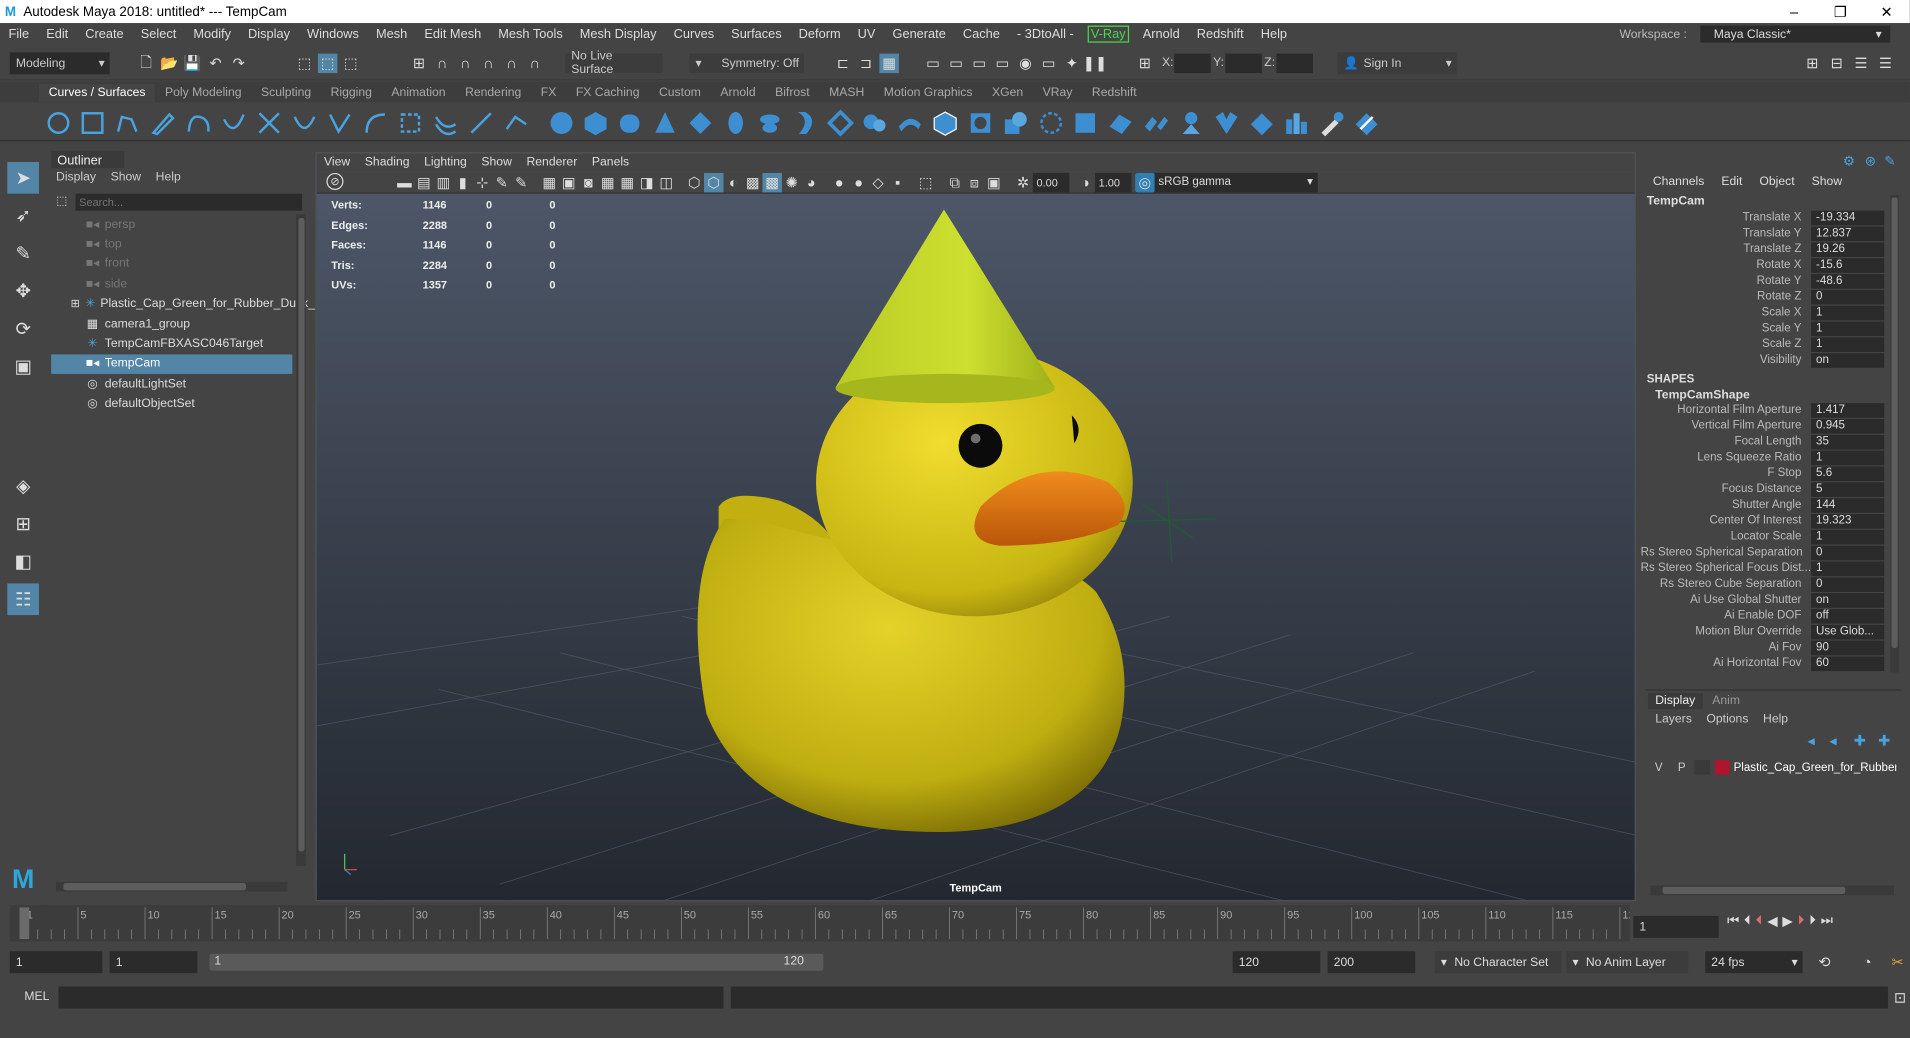  Describe the element at coordinates (88, 160) in the screenshot. I see `outliner-tab: Outliner` at that location.